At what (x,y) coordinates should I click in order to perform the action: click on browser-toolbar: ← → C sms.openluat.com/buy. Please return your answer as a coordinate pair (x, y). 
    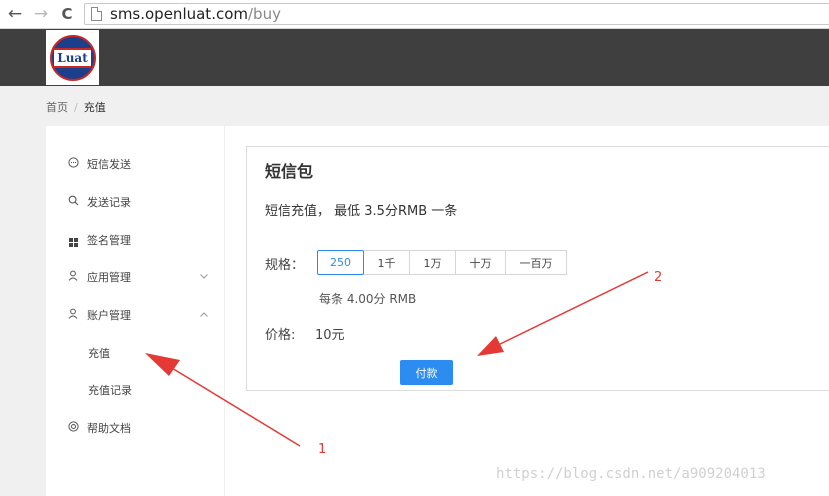
    Looking at the image, I should click on (414, 14).